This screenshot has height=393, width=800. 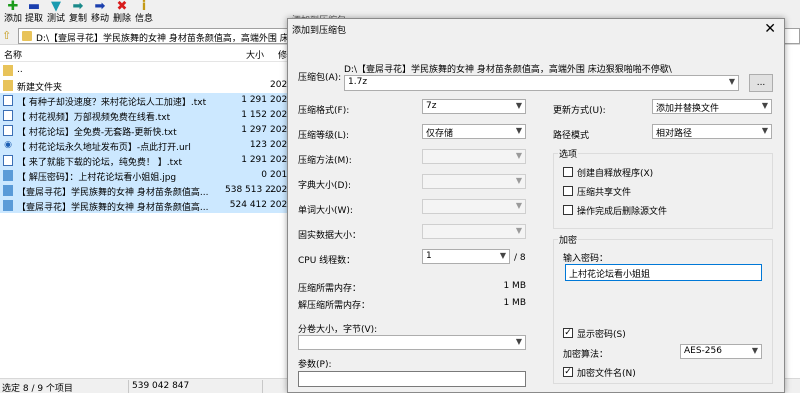 What do you see at coordinates (568, 333) in the screenshot?
I see `show-password-checkbox: ✓` at bounding box center [568, 333].